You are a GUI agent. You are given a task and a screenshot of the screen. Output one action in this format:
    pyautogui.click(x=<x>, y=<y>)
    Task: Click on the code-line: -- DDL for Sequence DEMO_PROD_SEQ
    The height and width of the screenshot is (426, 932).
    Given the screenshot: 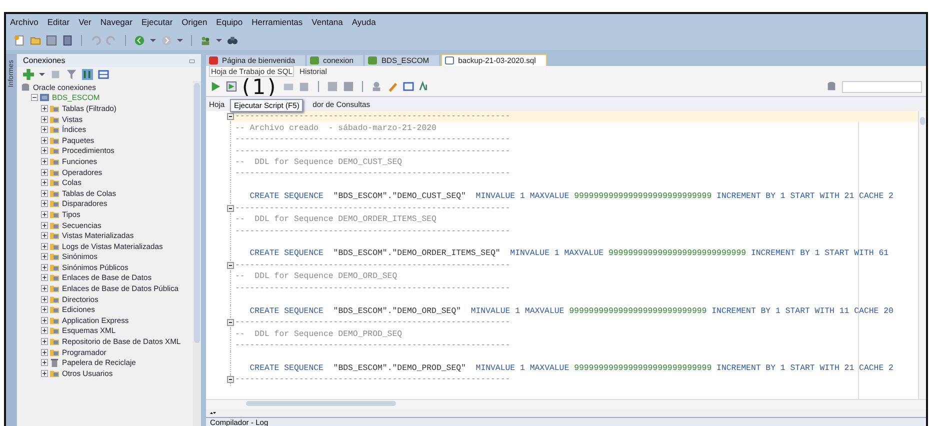 What is the action you would take?
    pyautogui.click(x=318, y=334)
    